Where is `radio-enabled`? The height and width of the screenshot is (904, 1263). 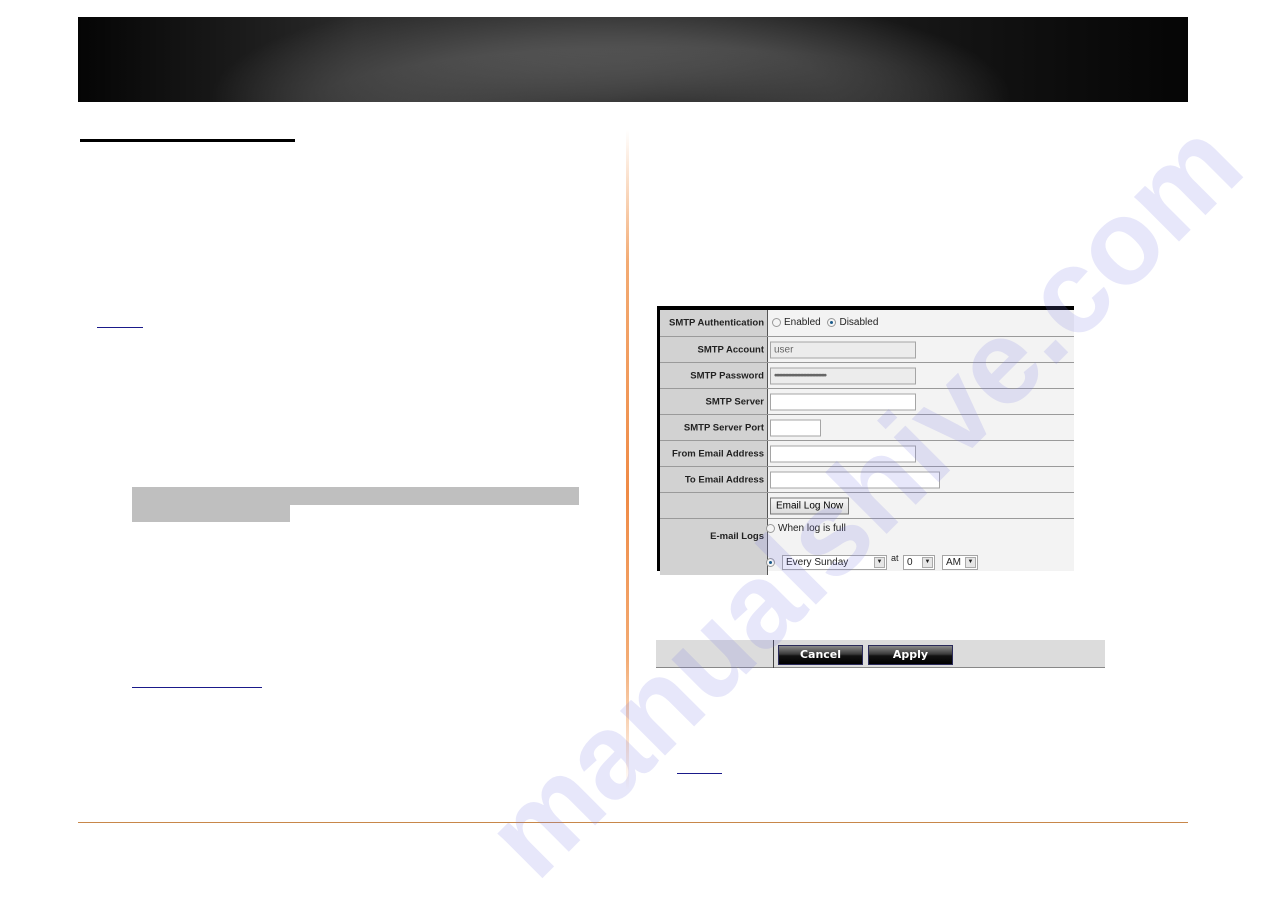
radio-enabled is located at coordinates (776, 322).